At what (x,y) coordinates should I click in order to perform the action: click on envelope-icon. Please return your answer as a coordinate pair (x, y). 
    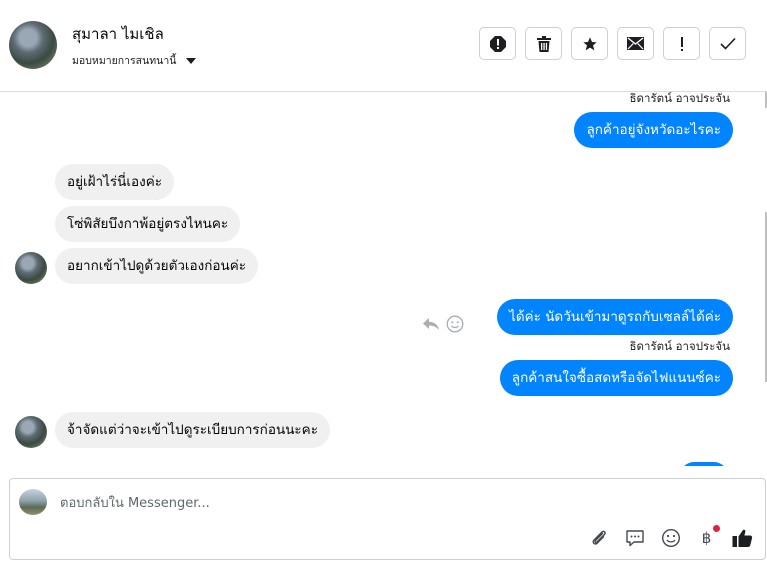
    Looking at the image, I should click on (635, 43).